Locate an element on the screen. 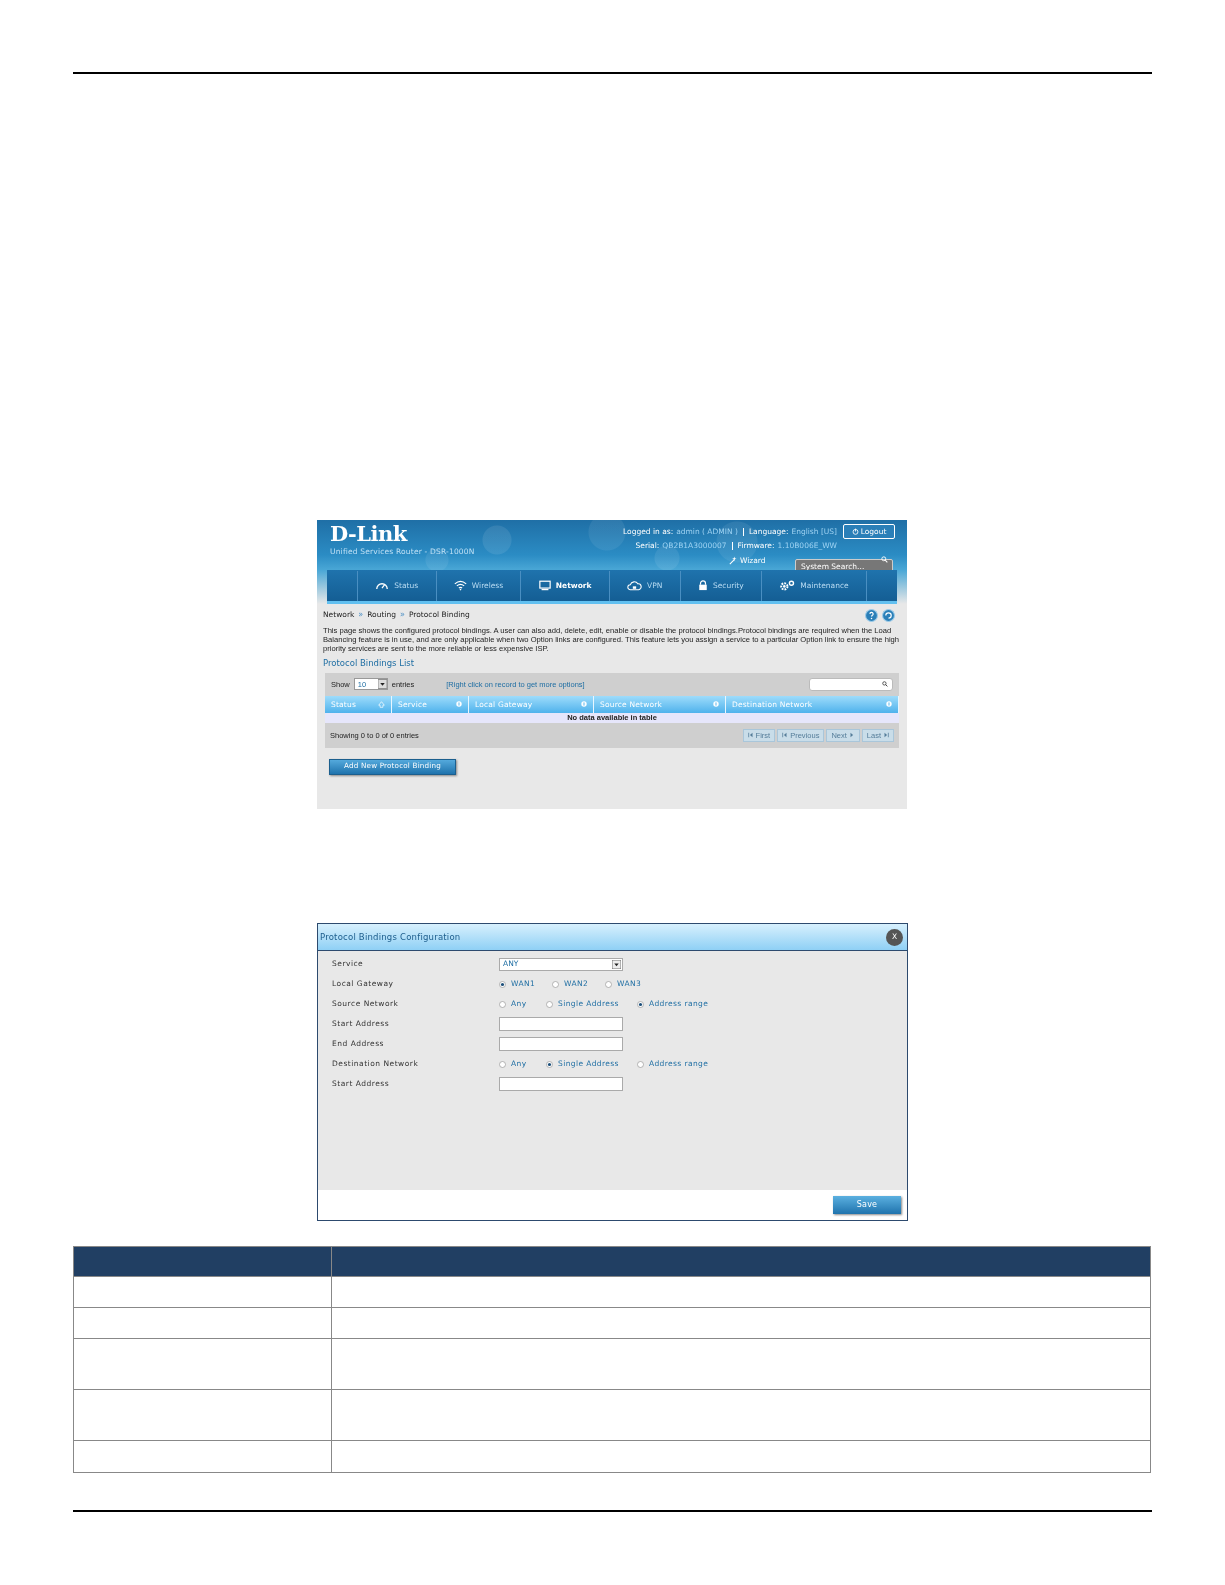 The width and height of the screenshot is (1225, 1585). first-page-icon is located at coordinates (750, 735).